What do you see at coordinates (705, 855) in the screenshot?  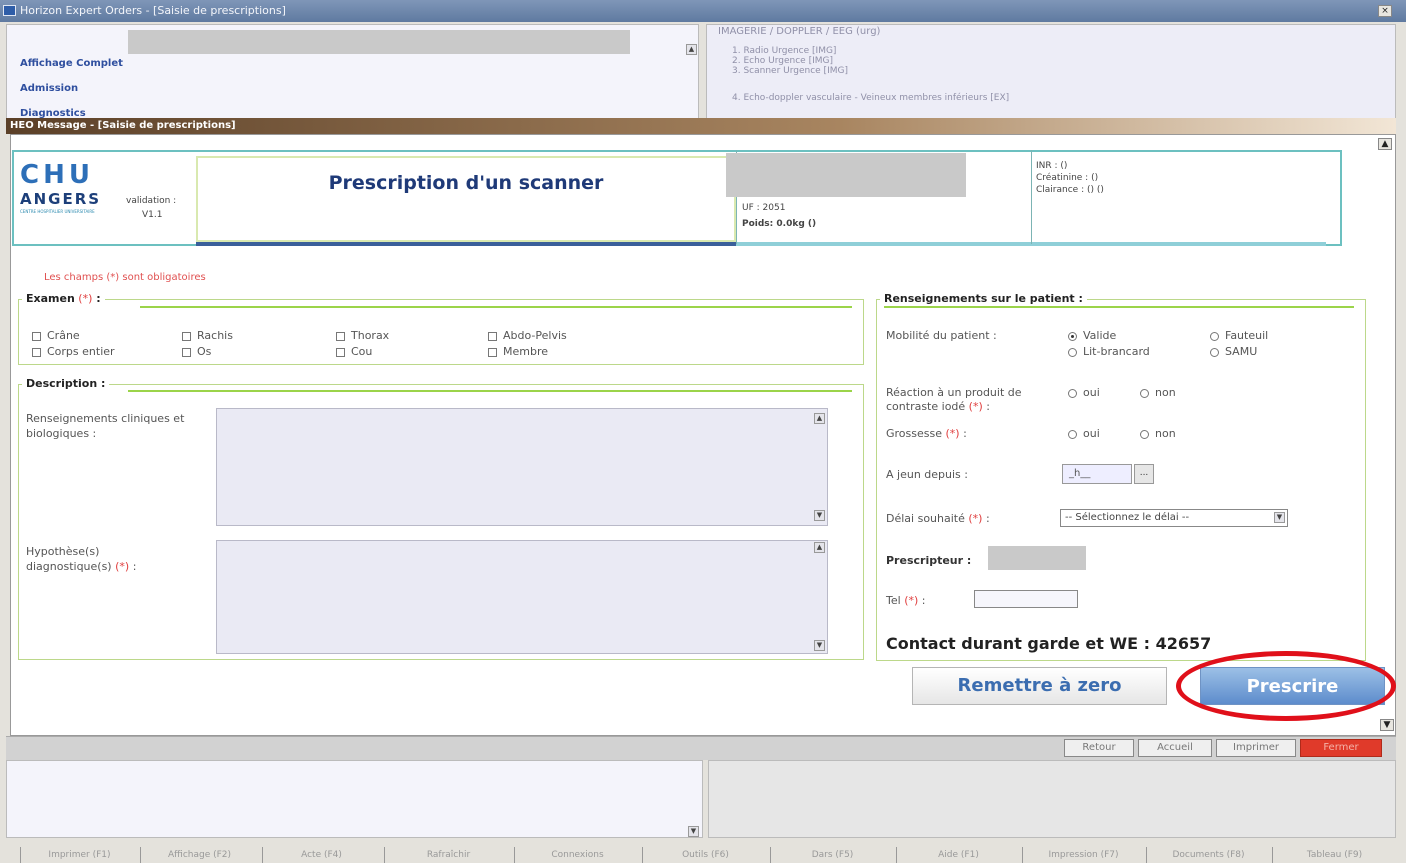 I see `footer-tab: Outils (F6)` at bounding box center [705, 855].